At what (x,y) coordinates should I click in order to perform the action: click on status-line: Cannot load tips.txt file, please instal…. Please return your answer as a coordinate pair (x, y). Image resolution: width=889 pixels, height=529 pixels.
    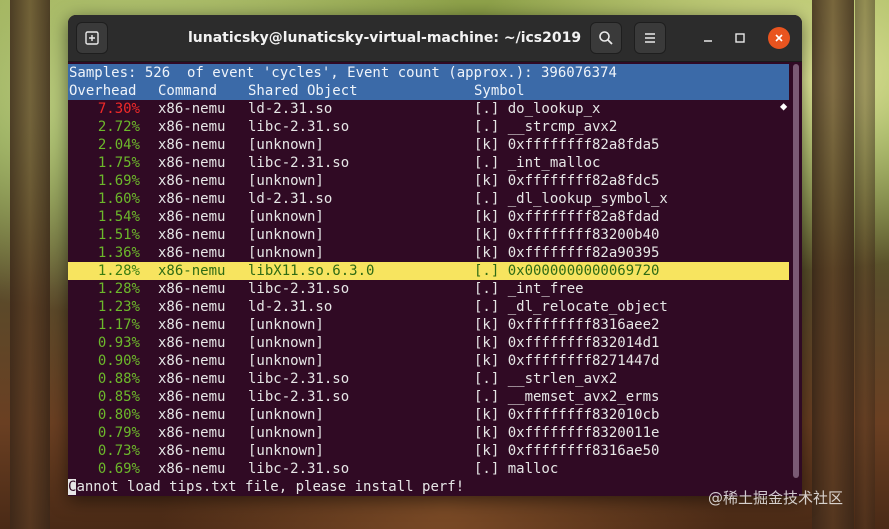
    Looking at the image, I should click on (428, 487).